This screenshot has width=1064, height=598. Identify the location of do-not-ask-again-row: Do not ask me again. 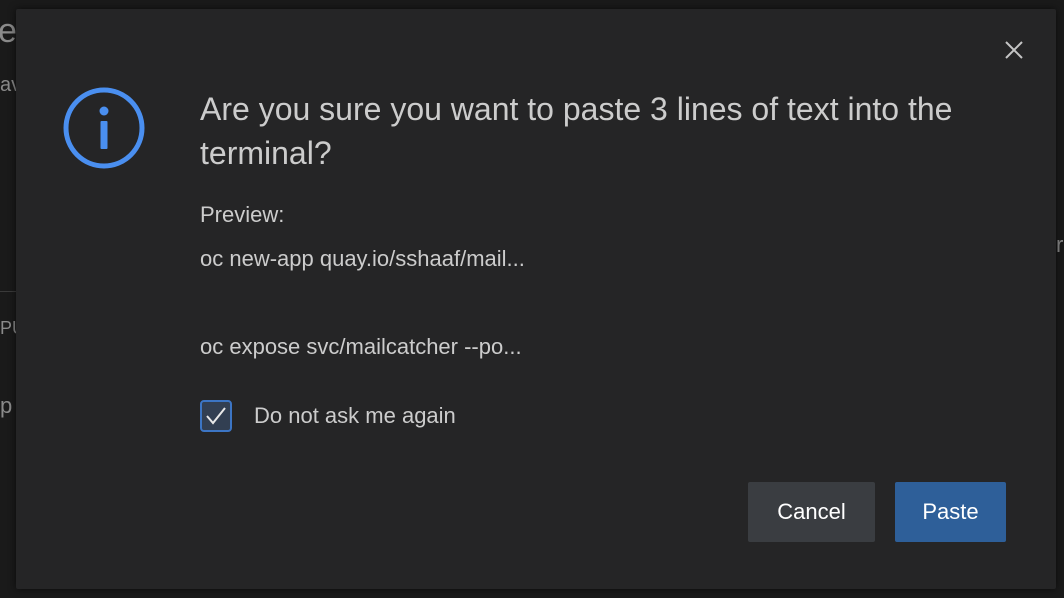
(328, 416).